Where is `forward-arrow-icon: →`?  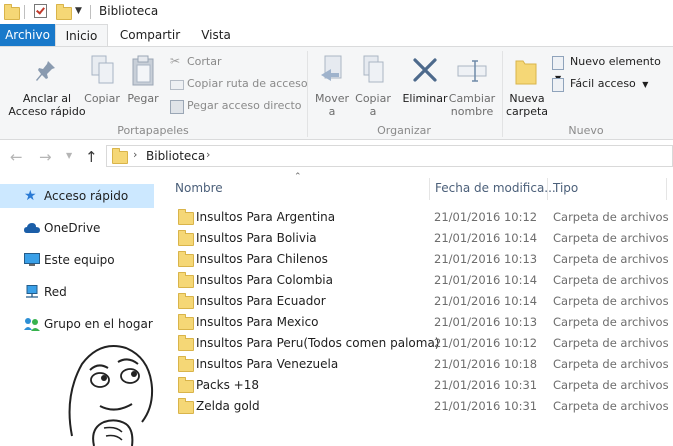 forward-arrow-icon: → is located at coordinates (45, 157).